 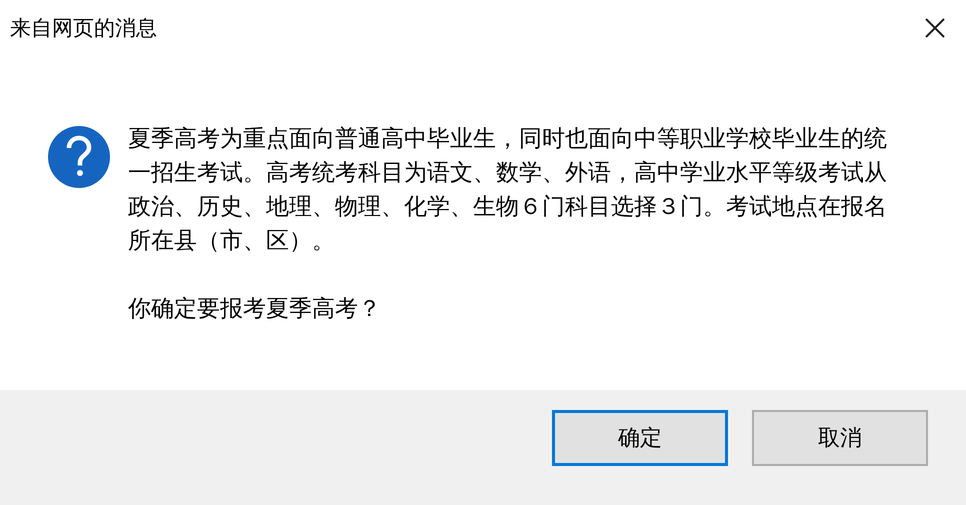 What do you see at coordinates (79, 157) in the screenshot?
I see `question-icon` at bounding box center [79, 157].